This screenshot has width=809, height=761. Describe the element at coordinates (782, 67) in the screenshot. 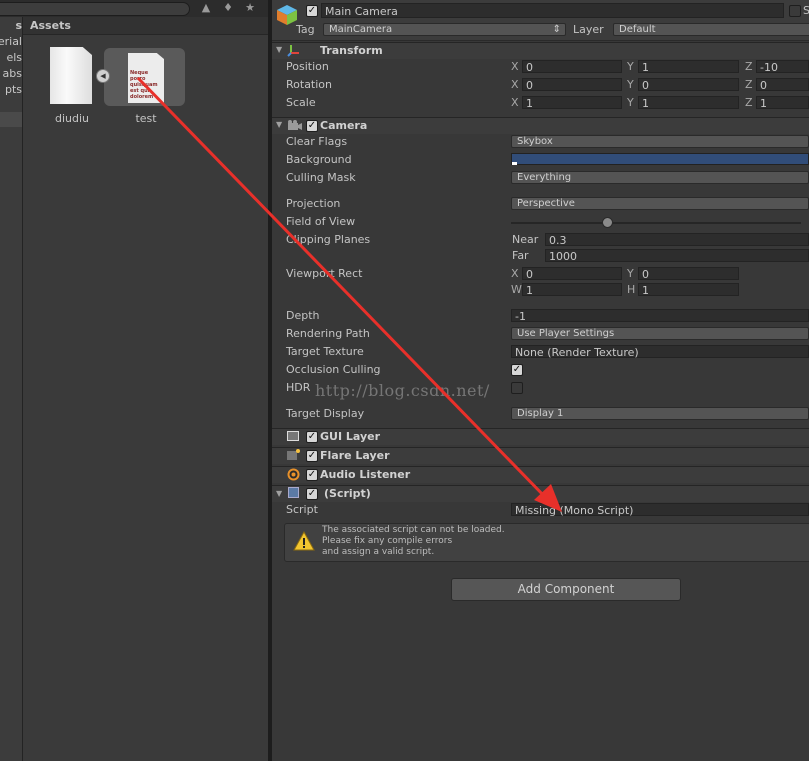

I see `position-z-field: -10` at that location.